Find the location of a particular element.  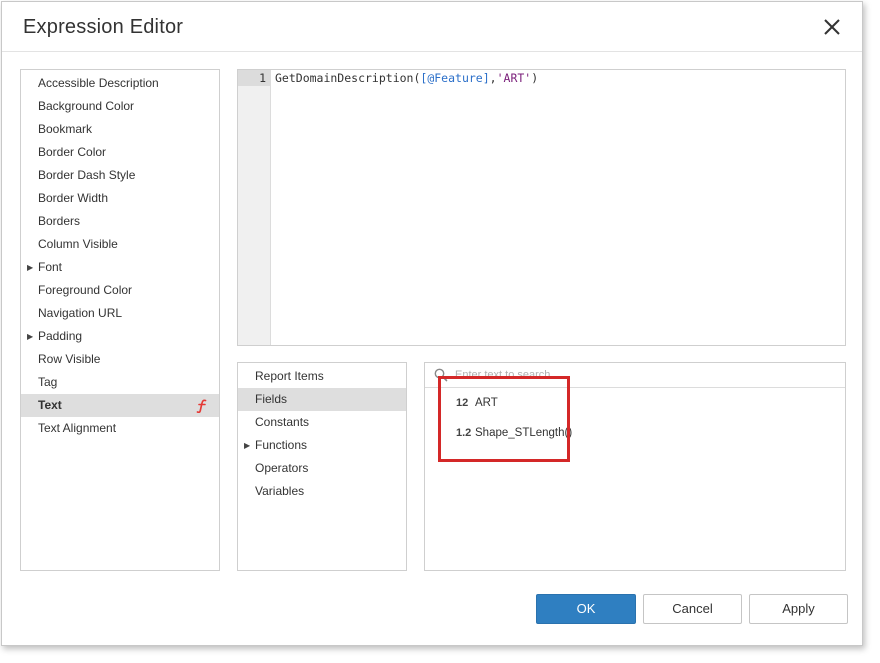

close-icon is located at coordinates (832, 27).